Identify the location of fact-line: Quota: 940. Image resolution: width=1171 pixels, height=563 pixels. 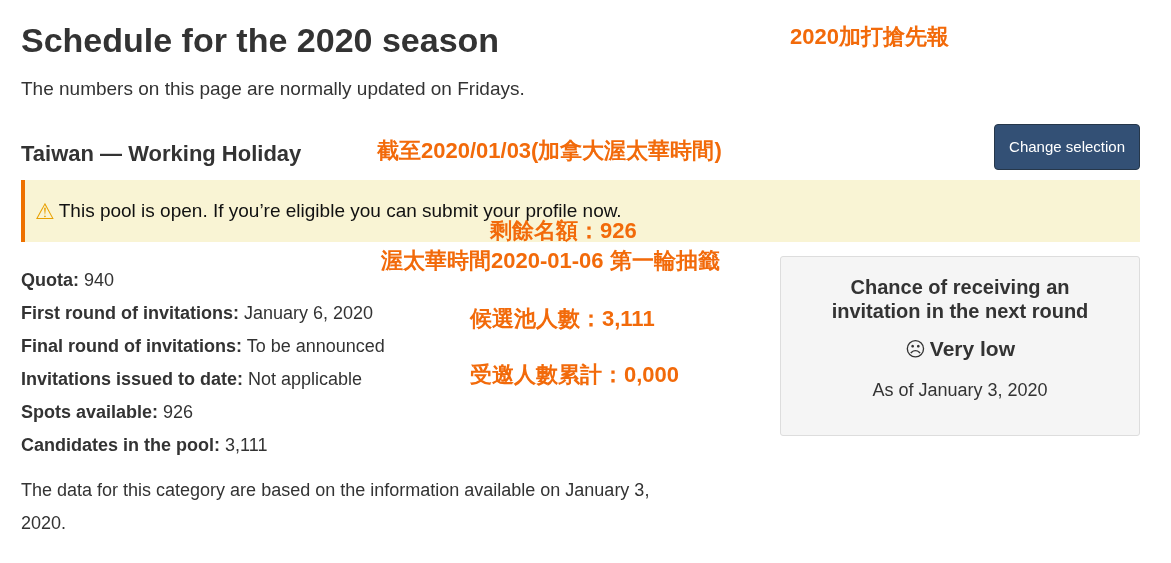
(68, 280).